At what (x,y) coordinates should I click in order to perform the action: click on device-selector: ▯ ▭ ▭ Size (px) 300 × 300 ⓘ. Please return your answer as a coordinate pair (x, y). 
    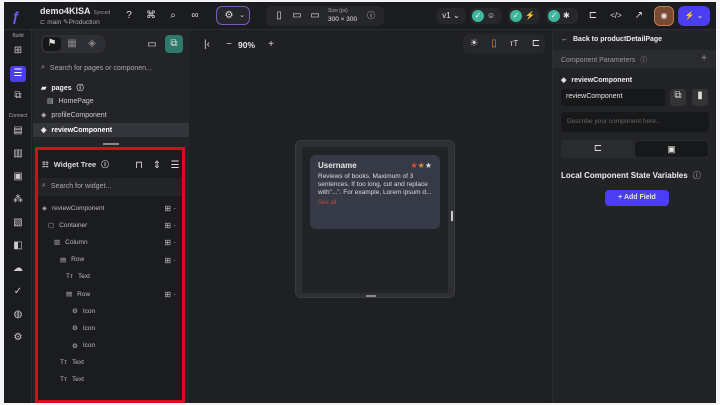
    Looking at the image, I should click on (325, 16).